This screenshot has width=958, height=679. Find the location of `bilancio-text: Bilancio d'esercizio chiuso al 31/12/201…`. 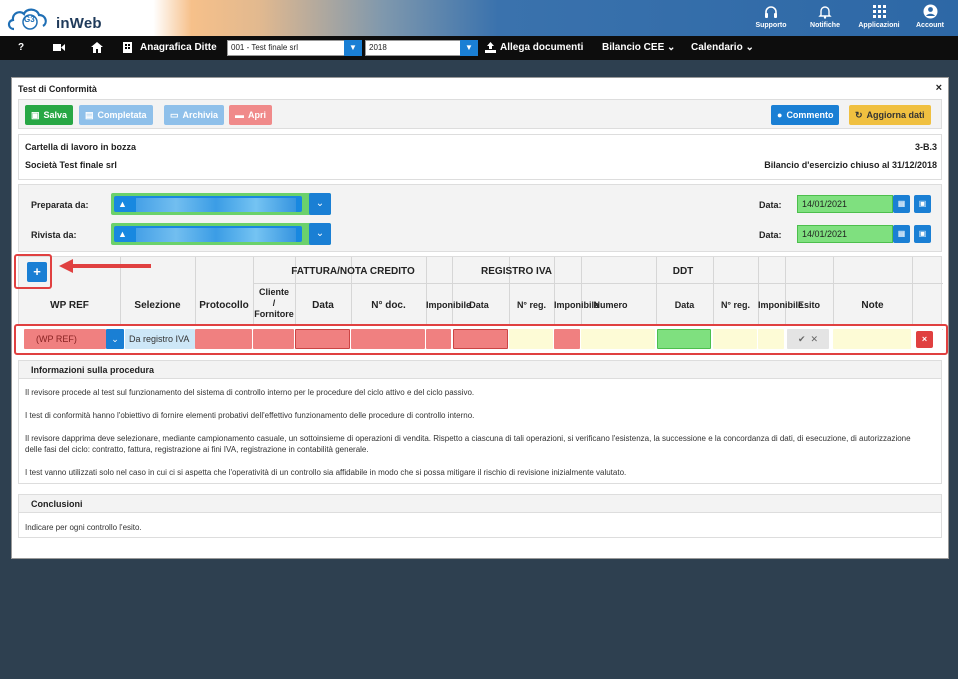

bilancio-text: Bilancio d'esercizio chiuso al 31/12/201… is located at coordinates (850, 165).